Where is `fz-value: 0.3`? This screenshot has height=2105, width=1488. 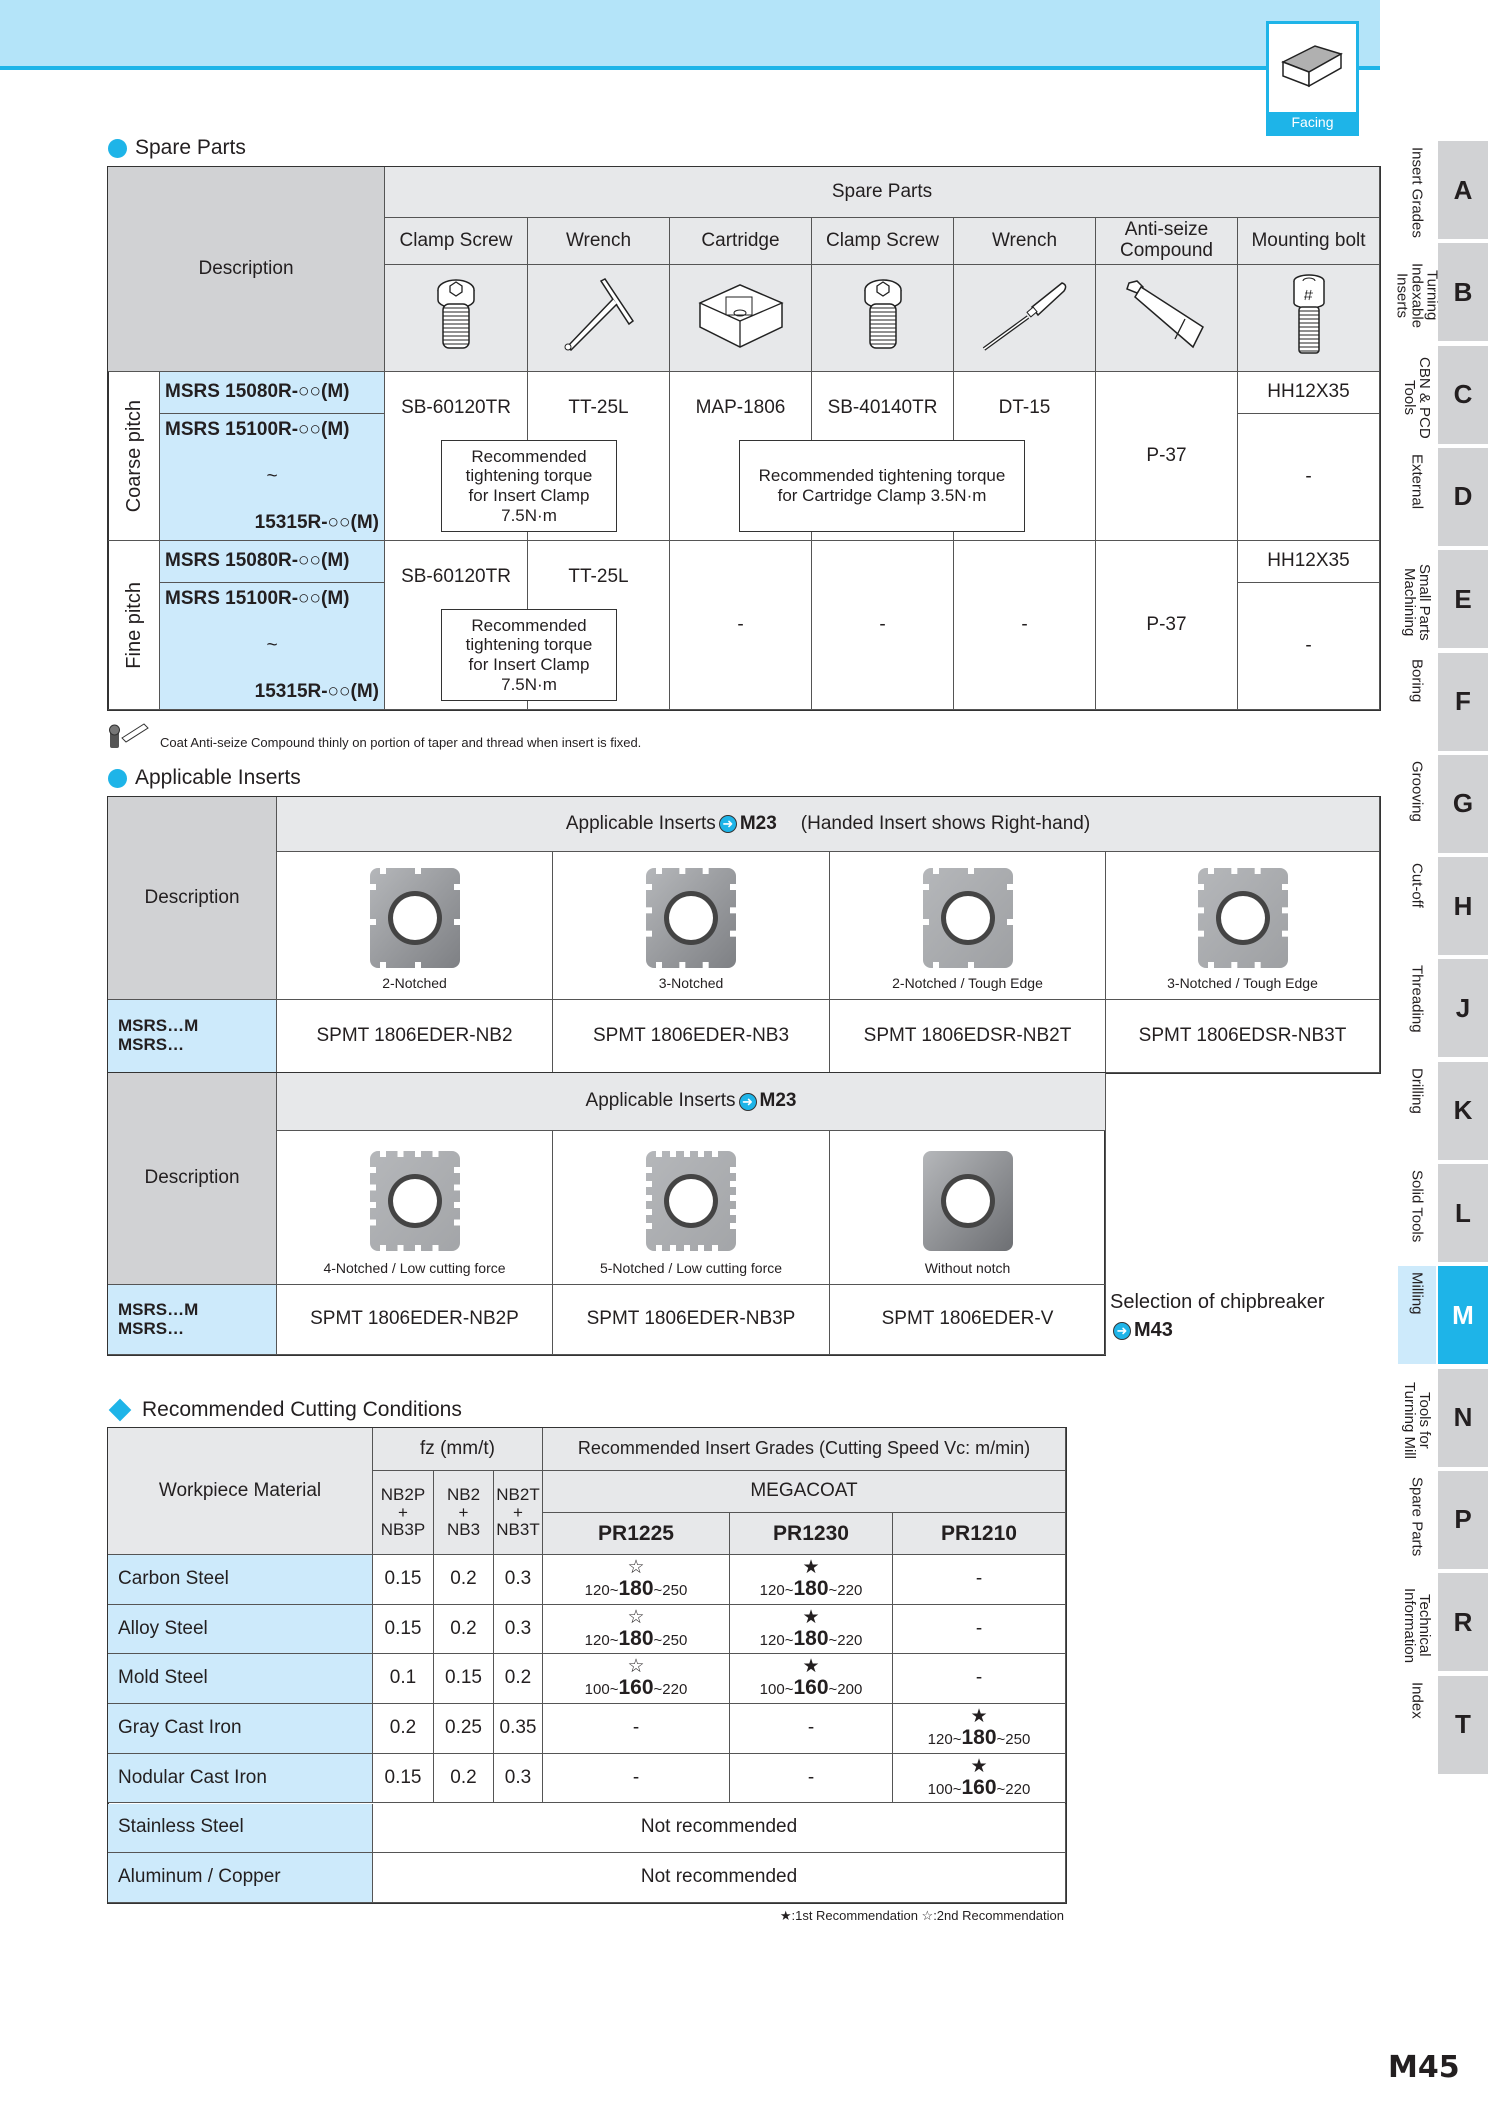 fz-value: 0.3 is located at coordinates (518, 1629).